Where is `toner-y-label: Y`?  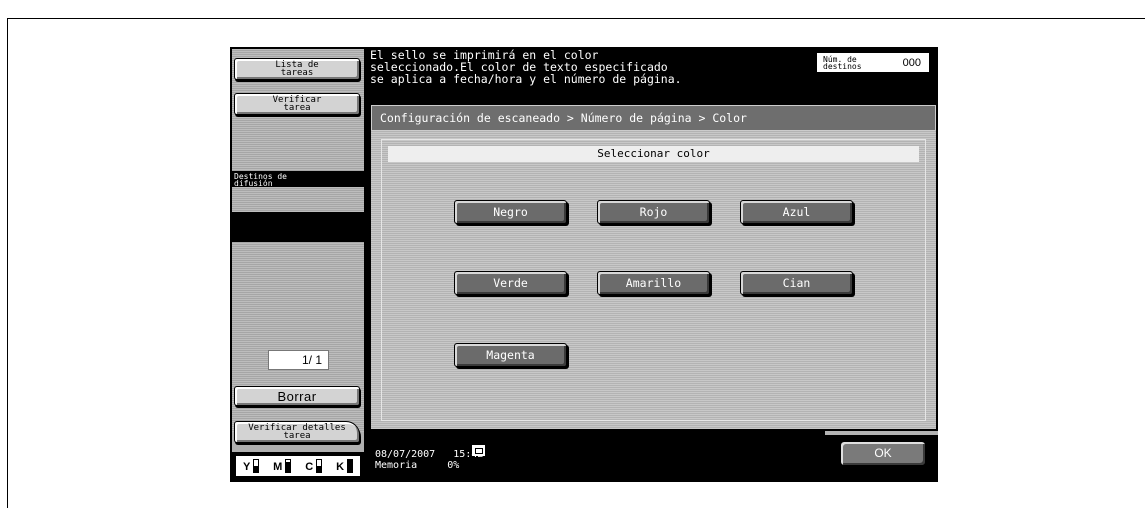
toner-y-label: Y is located at coordinates (246, 467).